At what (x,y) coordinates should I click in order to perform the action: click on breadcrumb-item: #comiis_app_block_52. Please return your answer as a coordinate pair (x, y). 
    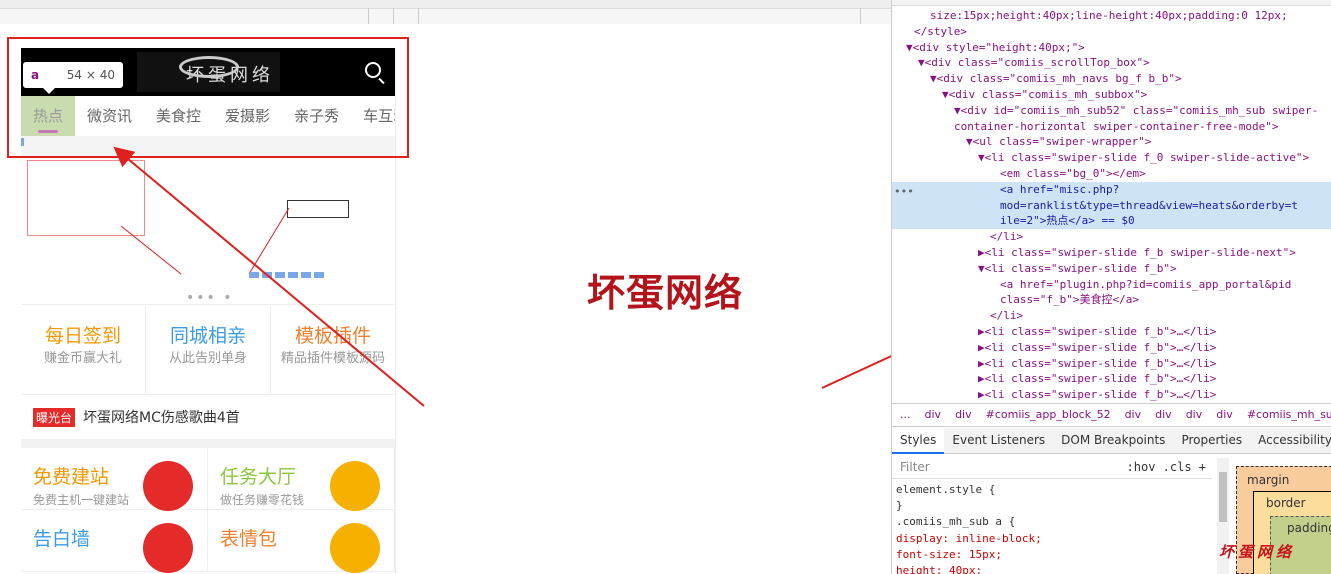
    Looking at the image, I should click on (1048, 414).